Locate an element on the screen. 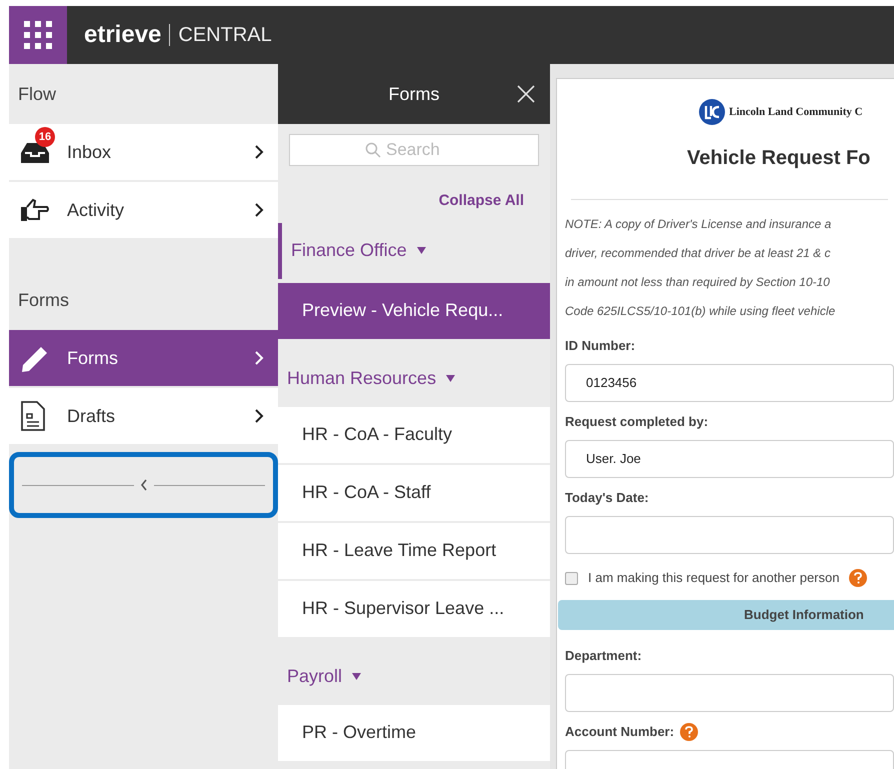 This screenshot has width=894, height=769. field-label: Today's Date: is located at coordinates (607, 498).